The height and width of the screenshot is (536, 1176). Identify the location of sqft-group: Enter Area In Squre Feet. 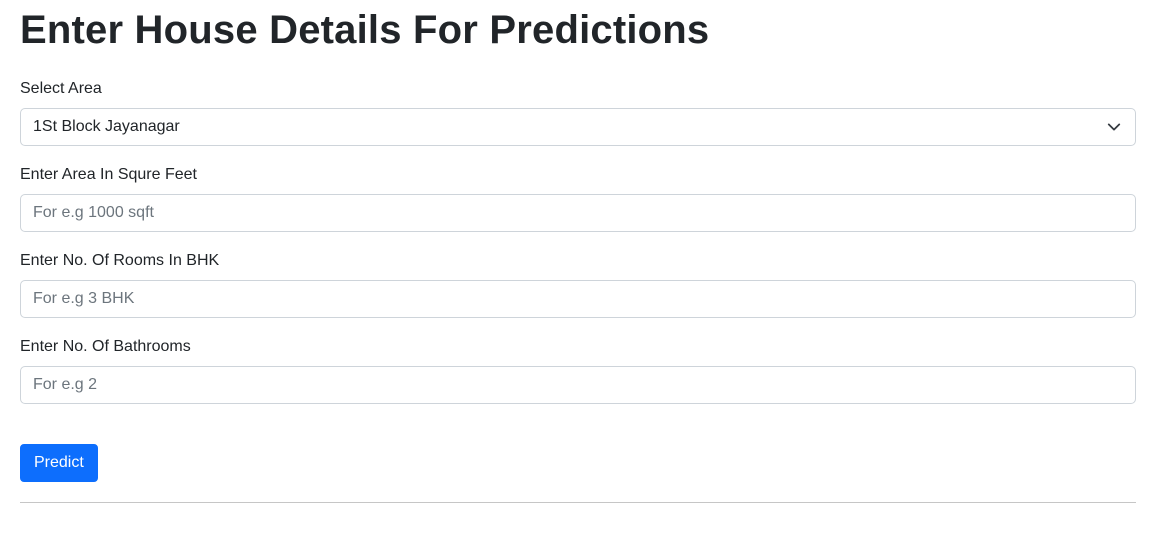
(578, 198).